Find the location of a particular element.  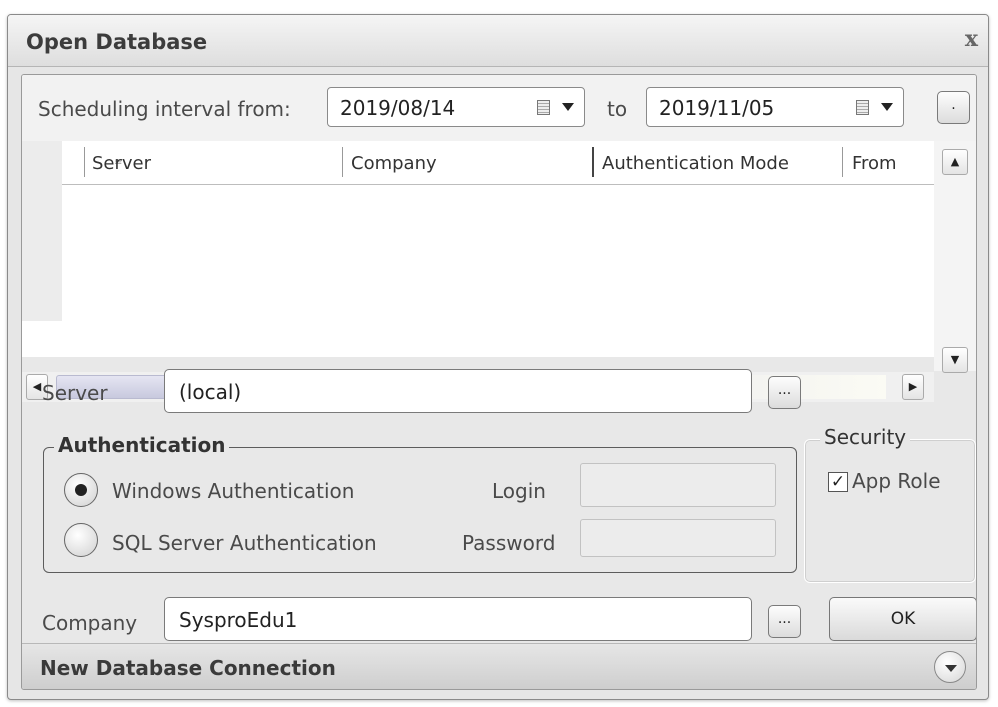

vertical-scrollbar: ▲ ▼ is located at coordinates (955, 257).